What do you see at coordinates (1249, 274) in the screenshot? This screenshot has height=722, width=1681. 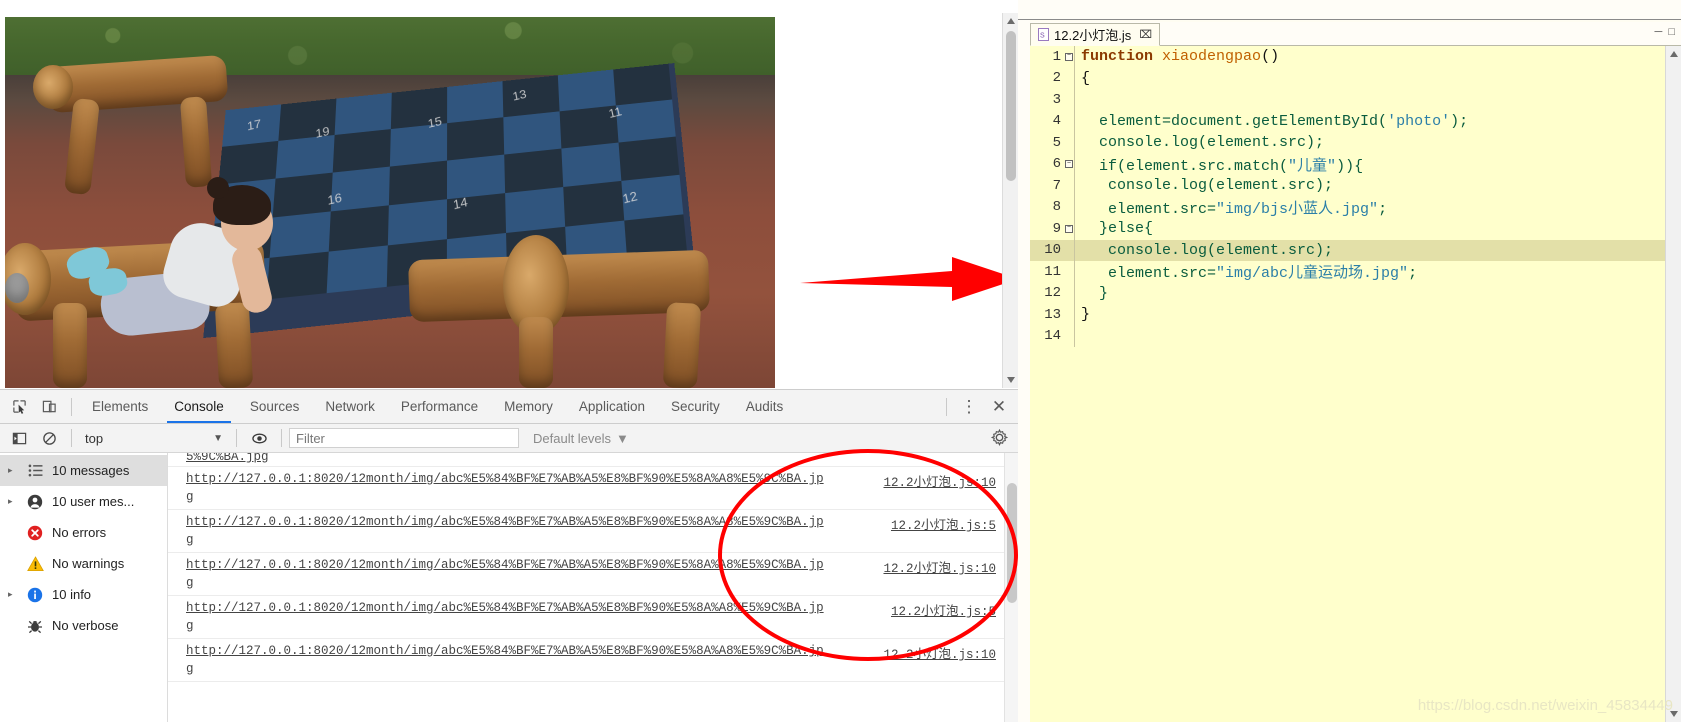 I see `code-text: element.src="img/abc儿童运动场.jpg";` at bounding box center [1249, 274].